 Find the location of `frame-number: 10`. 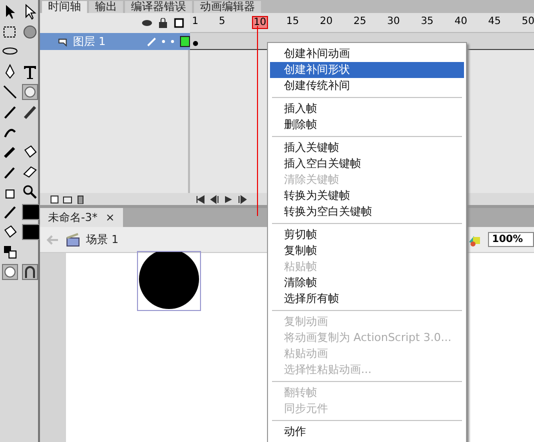

frame-number: 10 is located at coordinates (260, 22).